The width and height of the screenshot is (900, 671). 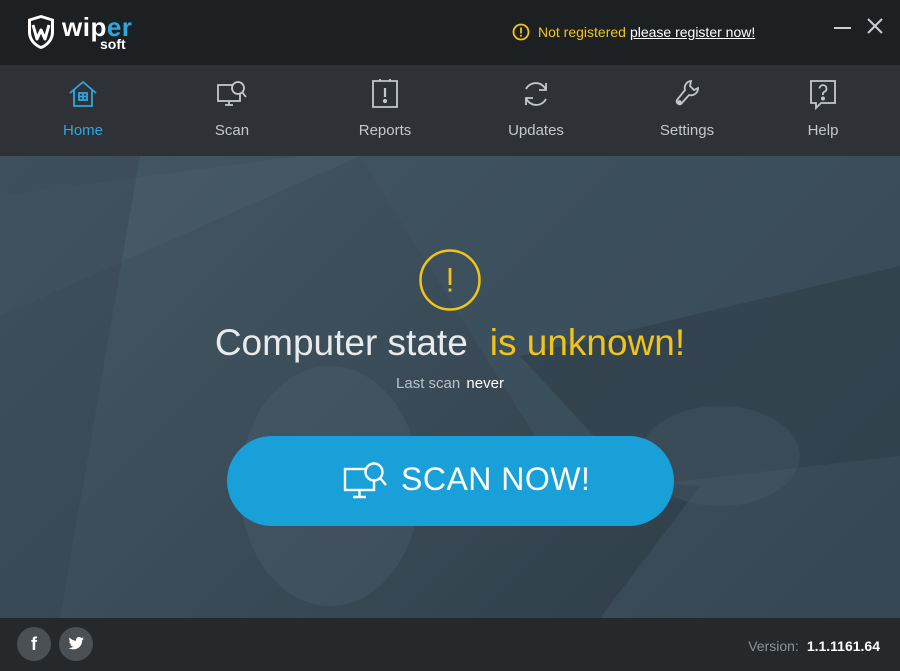 I want to click on last-scan-value: never, so click(x=485, y=383).